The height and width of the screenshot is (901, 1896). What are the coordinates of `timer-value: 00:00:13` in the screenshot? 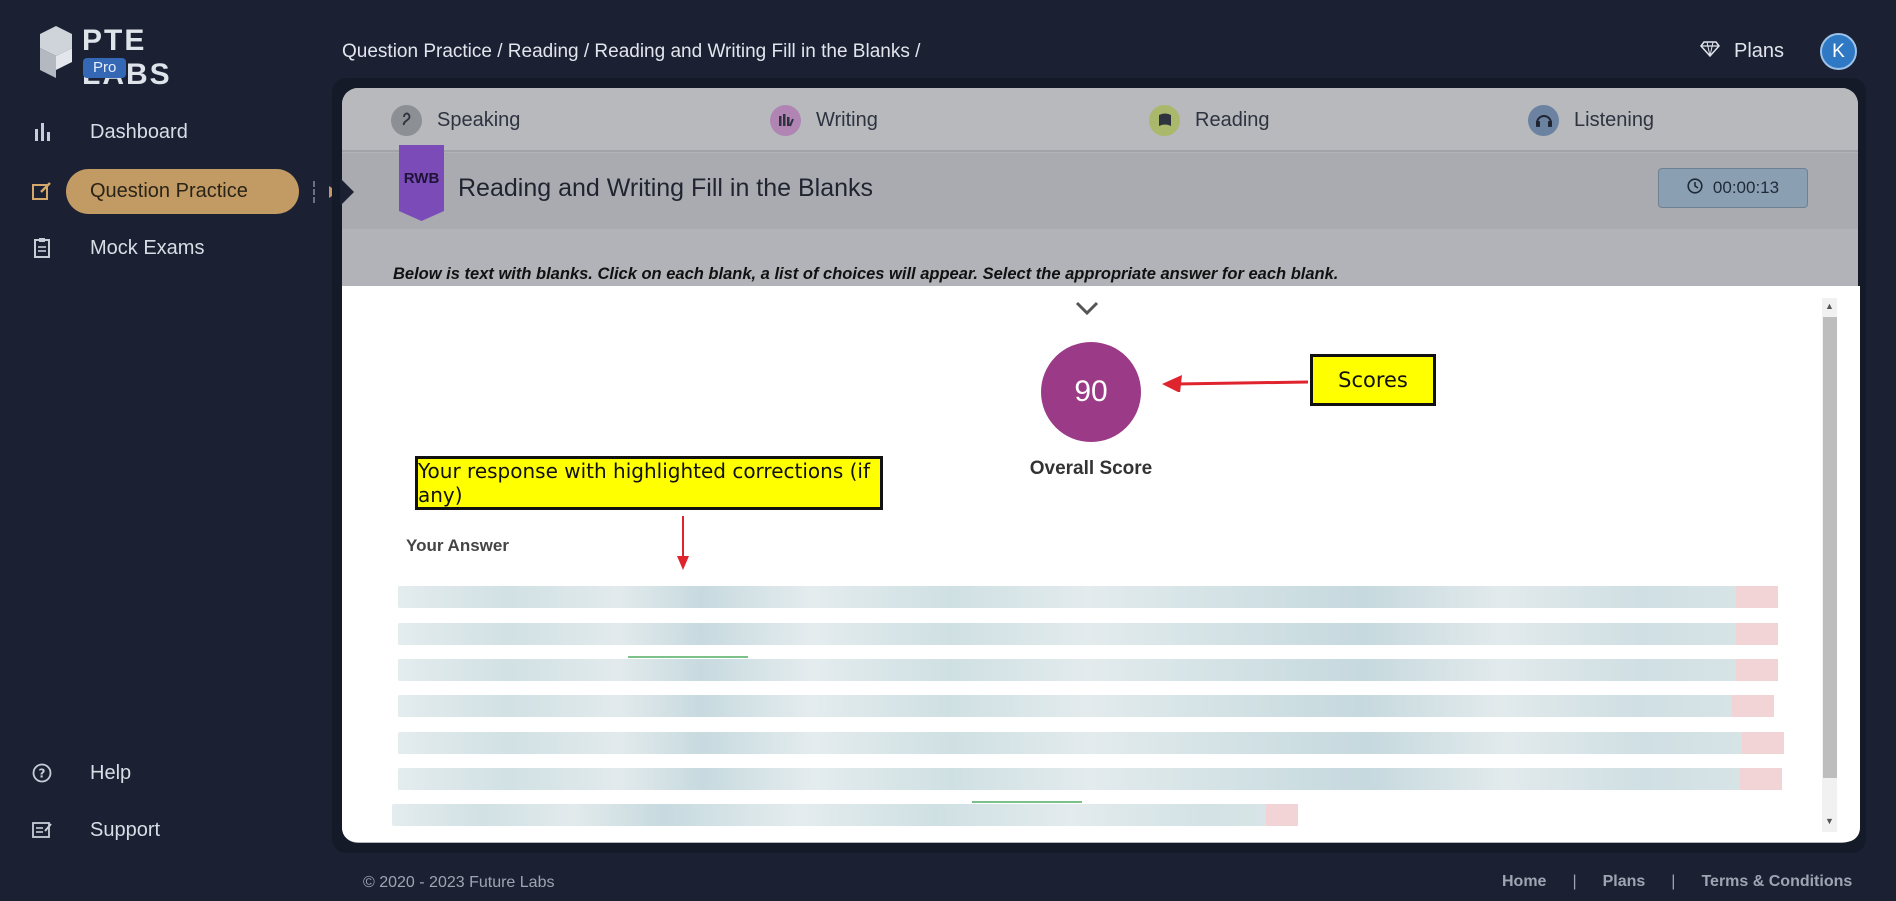 It's located at (1746, 187).